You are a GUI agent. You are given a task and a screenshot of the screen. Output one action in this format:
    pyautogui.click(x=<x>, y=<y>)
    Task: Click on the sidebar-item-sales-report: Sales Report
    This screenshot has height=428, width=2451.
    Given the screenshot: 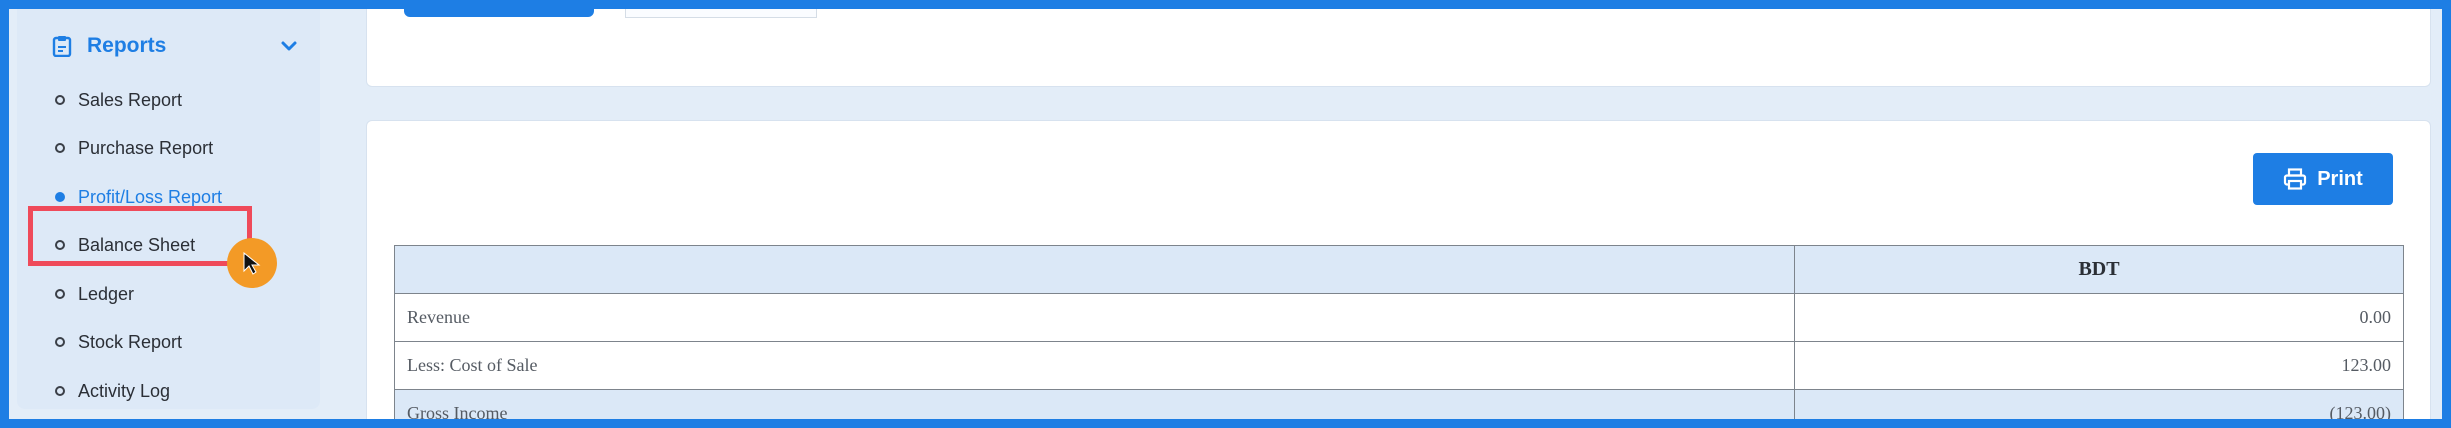 What is the action you would take?
    pyautogui.click(x=118, y=100)
    